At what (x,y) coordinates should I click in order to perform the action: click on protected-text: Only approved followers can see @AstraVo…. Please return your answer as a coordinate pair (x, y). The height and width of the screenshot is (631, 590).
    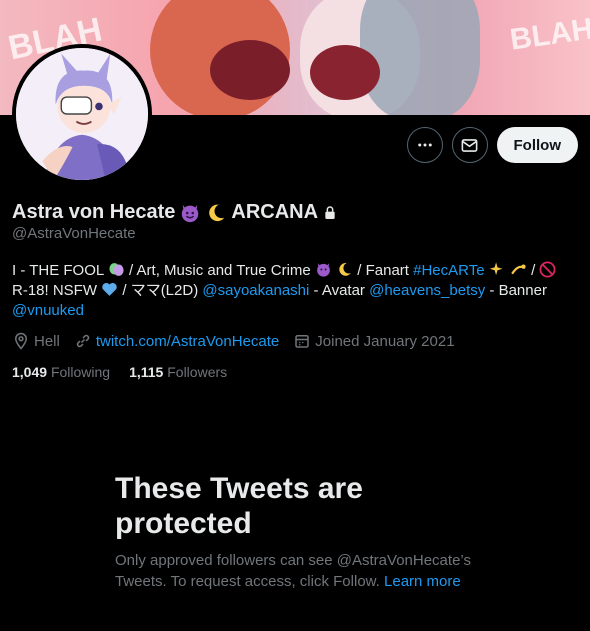
    Looking at the image, I should click on (305, 571).